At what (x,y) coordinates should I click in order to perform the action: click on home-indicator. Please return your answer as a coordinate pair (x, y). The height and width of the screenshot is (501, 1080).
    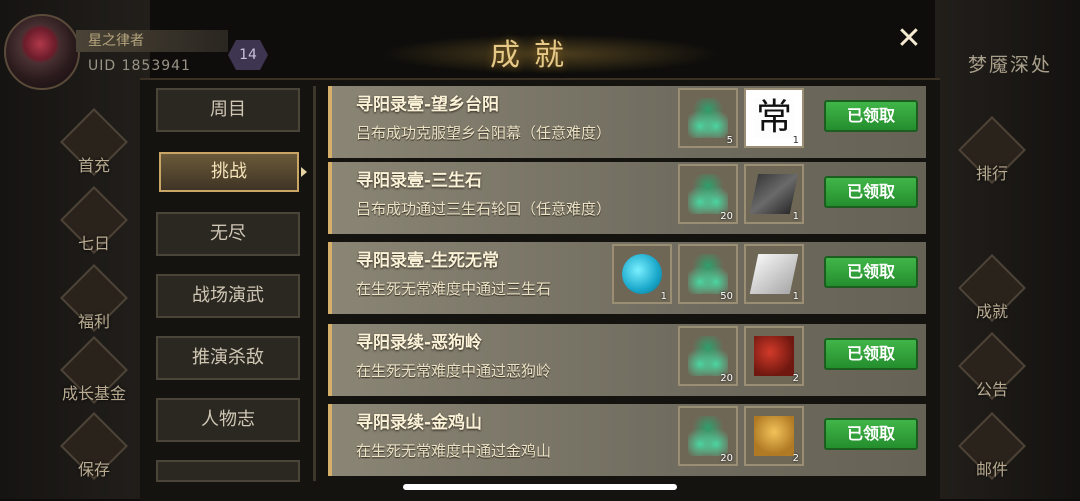
    Looking at the image, I should click on (540, 487).